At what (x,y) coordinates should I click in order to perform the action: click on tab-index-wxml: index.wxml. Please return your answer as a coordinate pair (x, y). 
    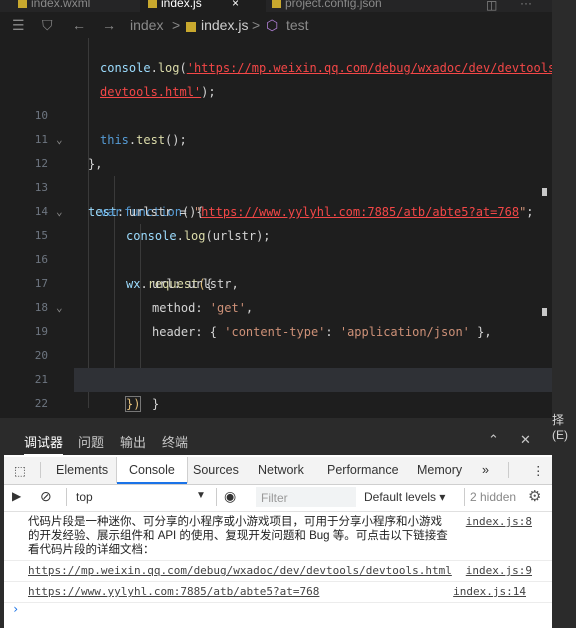
    Looking at the image, I should click on (54, 6).